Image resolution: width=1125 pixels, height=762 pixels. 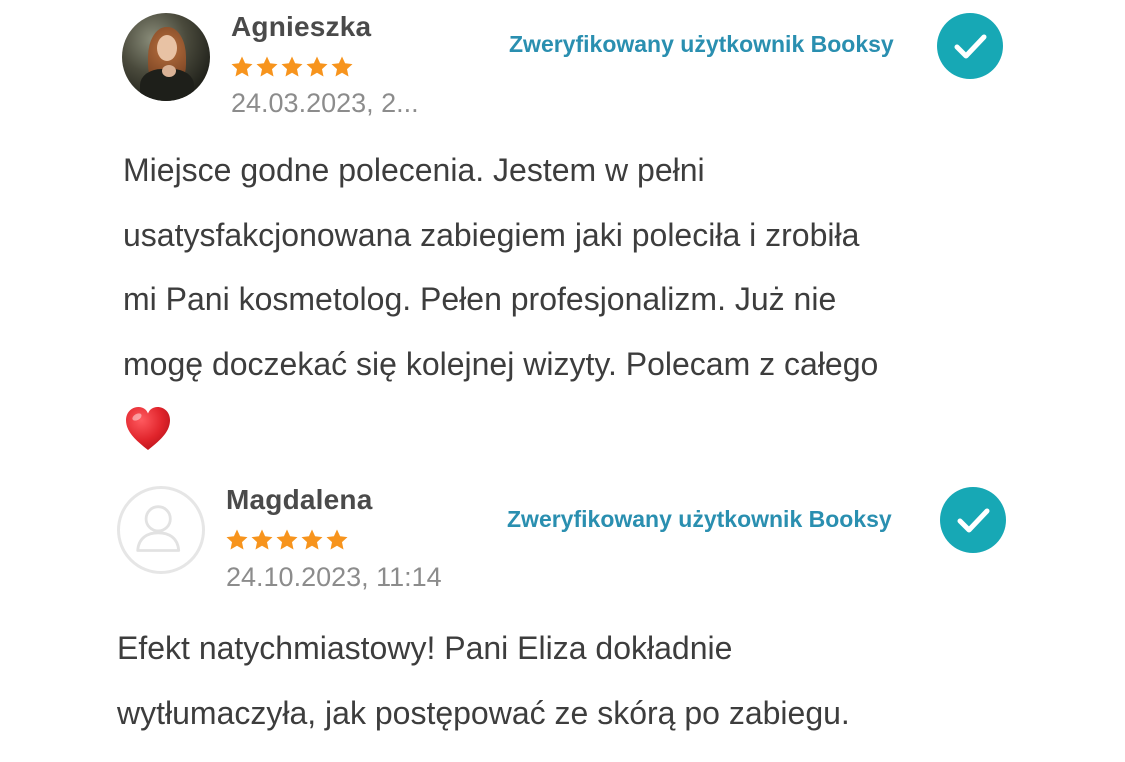 What do you see at coordinates (167, 48) in the screenshot?
I see `avatar-face` at bounding box center [167, 48].